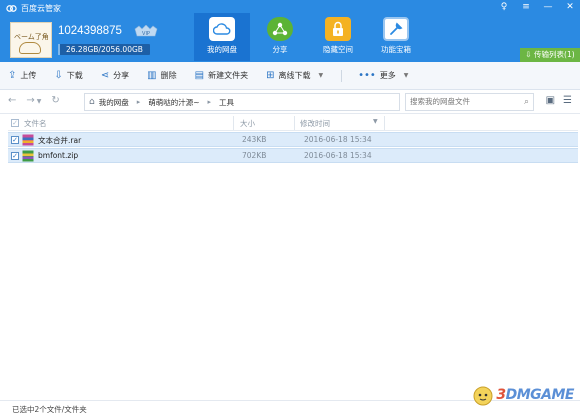 The height and width of the screenshot is (419, 580). Describe the element at coordinates (375, 121) in the screenshot. I see `sort-chevron-icon: ▼` at that location.